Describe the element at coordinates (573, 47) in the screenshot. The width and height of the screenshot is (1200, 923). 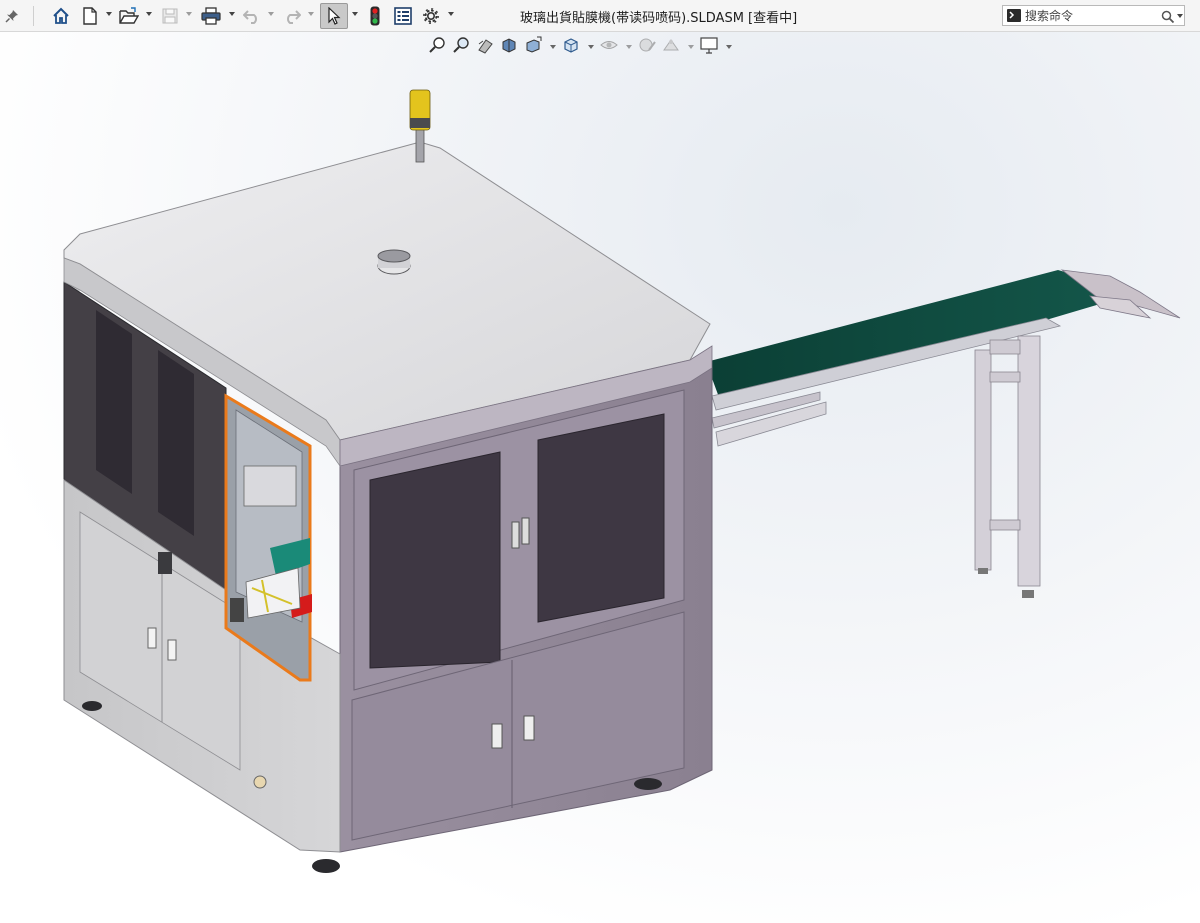
I see `display-style-icon` at that location.